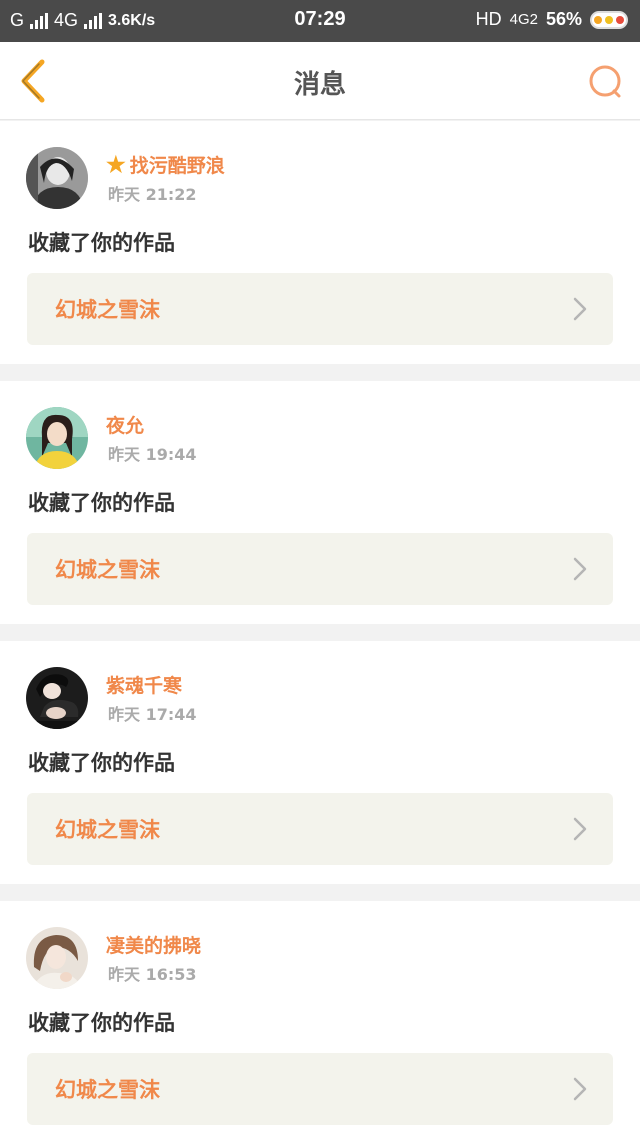  Describe the element at coordinates (177, 166) in the screenshot. I see `user-name: 找污酷野浪` at that location.